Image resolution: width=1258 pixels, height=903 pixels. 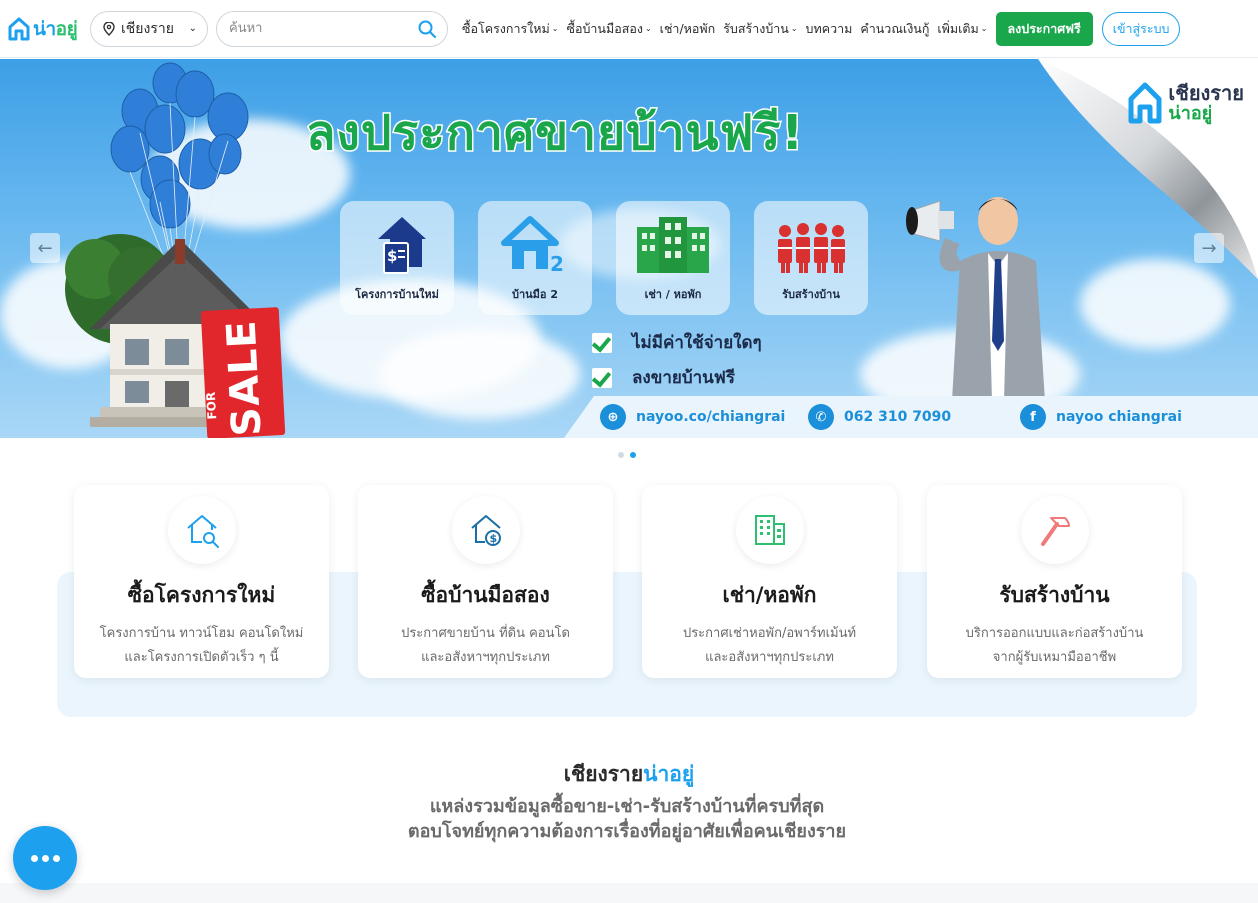 I want to click on house-2-icon: 2, so click(x=532, y=245).